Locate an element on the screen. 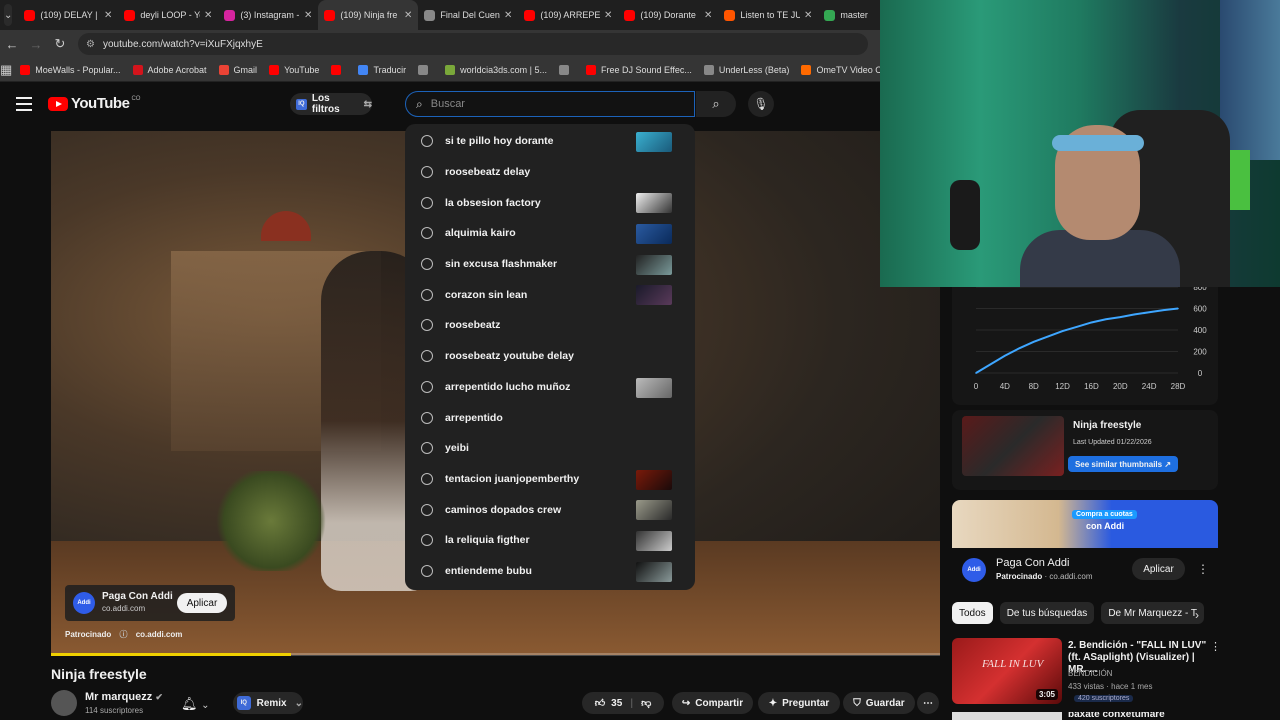 The width and height of the screenshot is (1280, 720). search-suggestion: roosebeatz is located at coordinates (550, 325).